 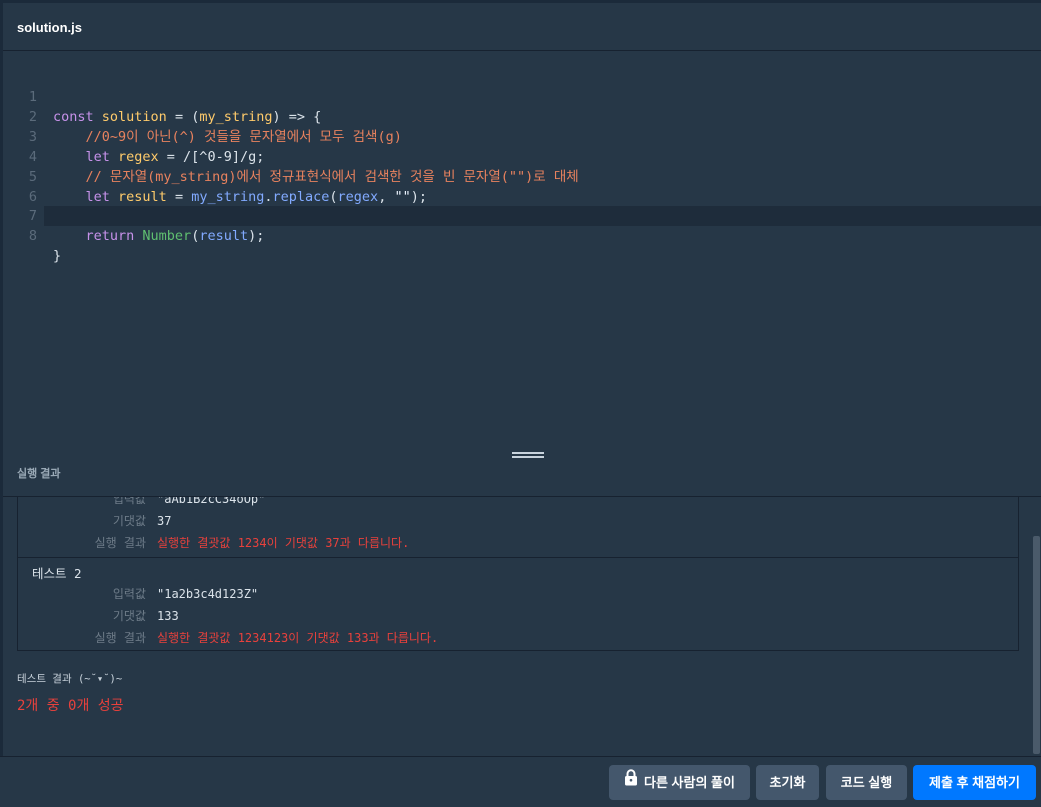 I want to click on reset-button: 초기화, so click(x=787, y=782).